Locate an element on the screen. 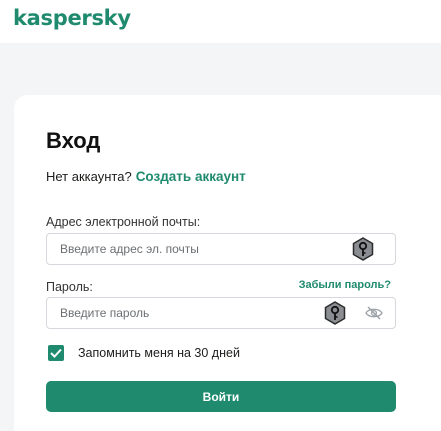  eye-slash-icon is located at coordinates (374, 313).